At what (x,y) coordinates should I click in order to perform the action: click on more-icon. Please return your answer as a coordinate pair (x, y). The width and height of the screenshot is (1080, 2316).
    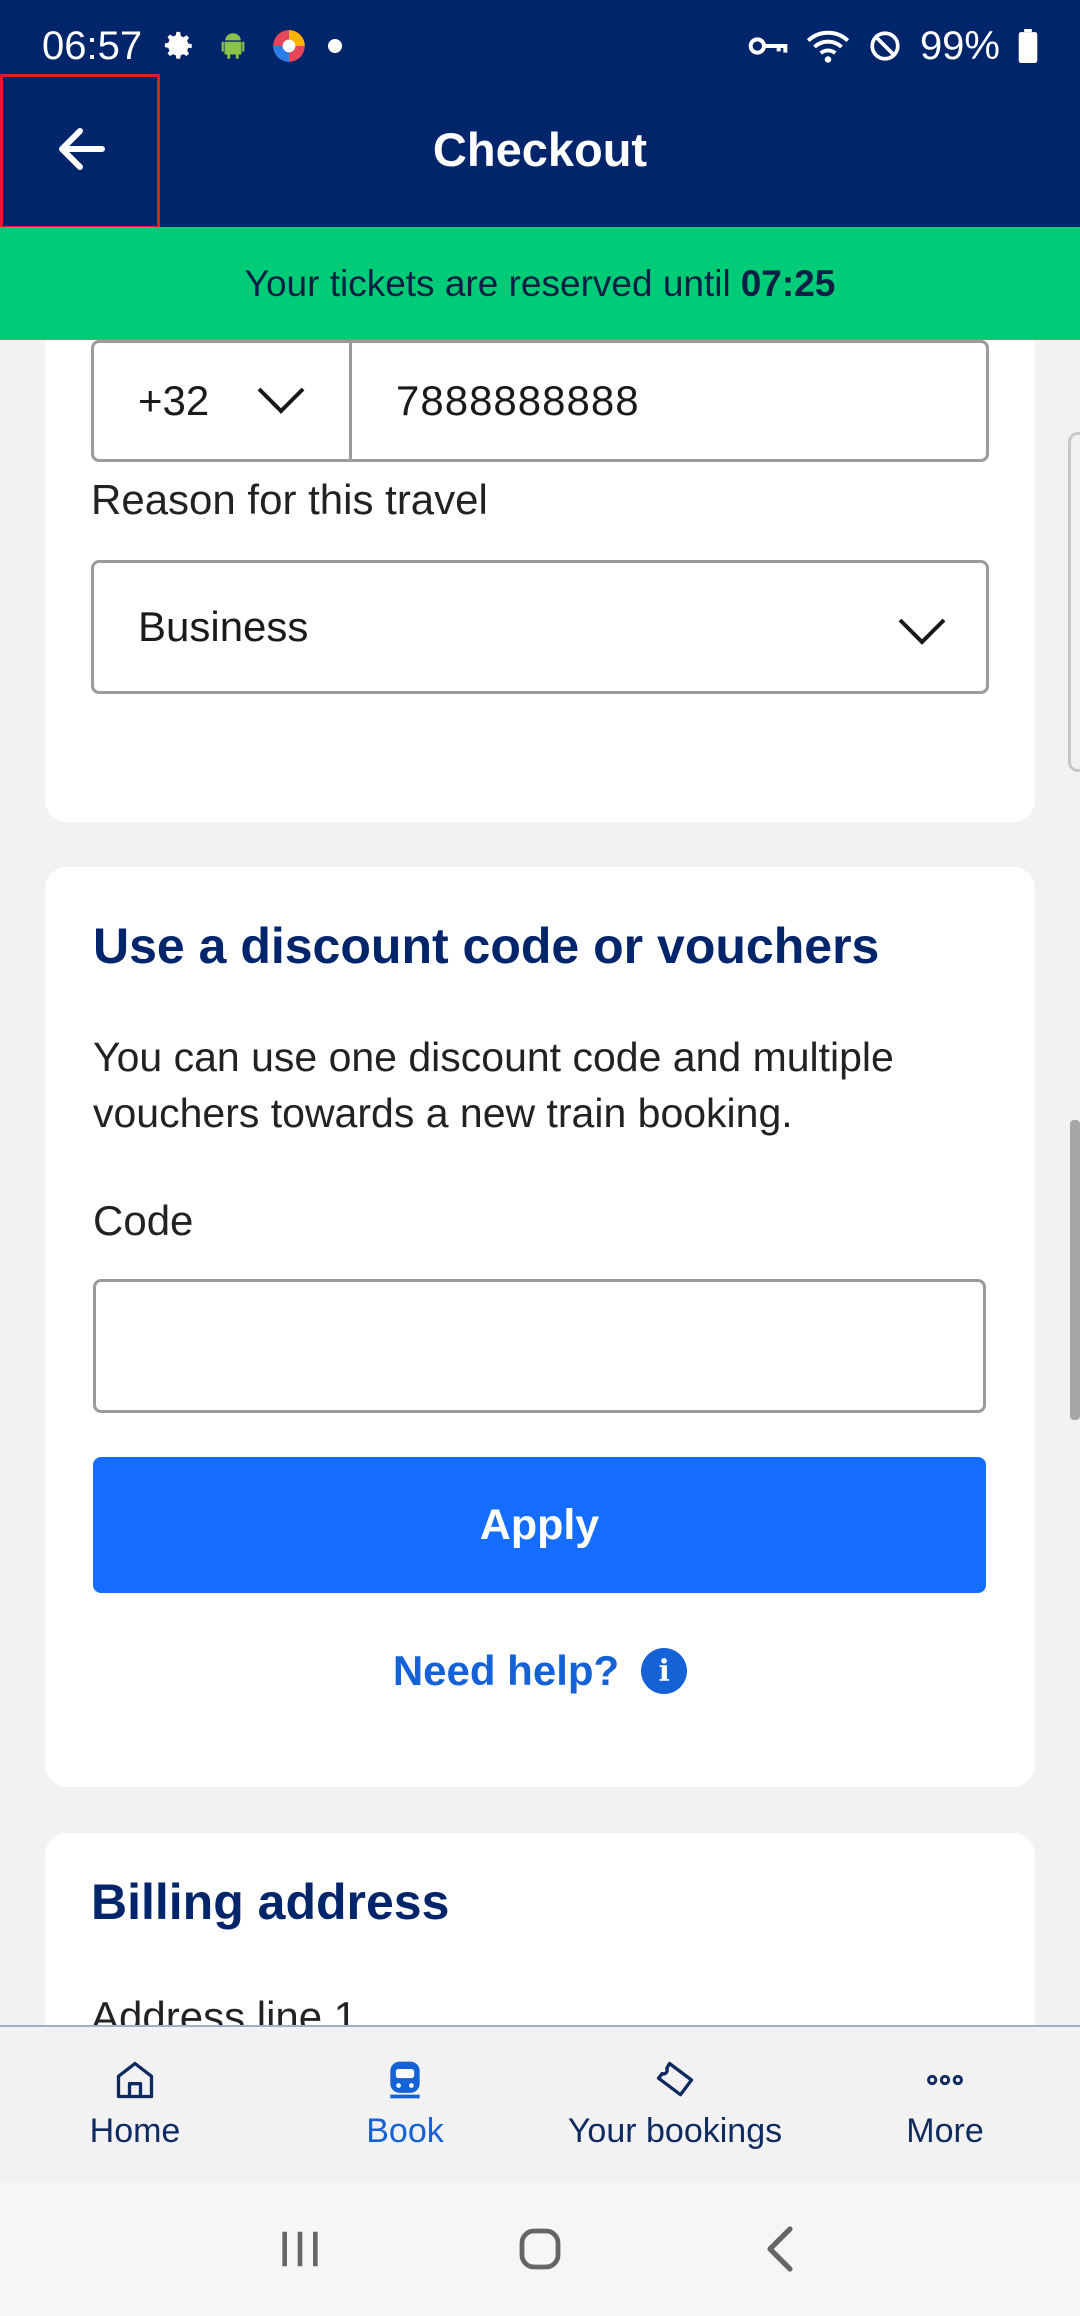
    Looking at the image, I should click on (945, 2080).